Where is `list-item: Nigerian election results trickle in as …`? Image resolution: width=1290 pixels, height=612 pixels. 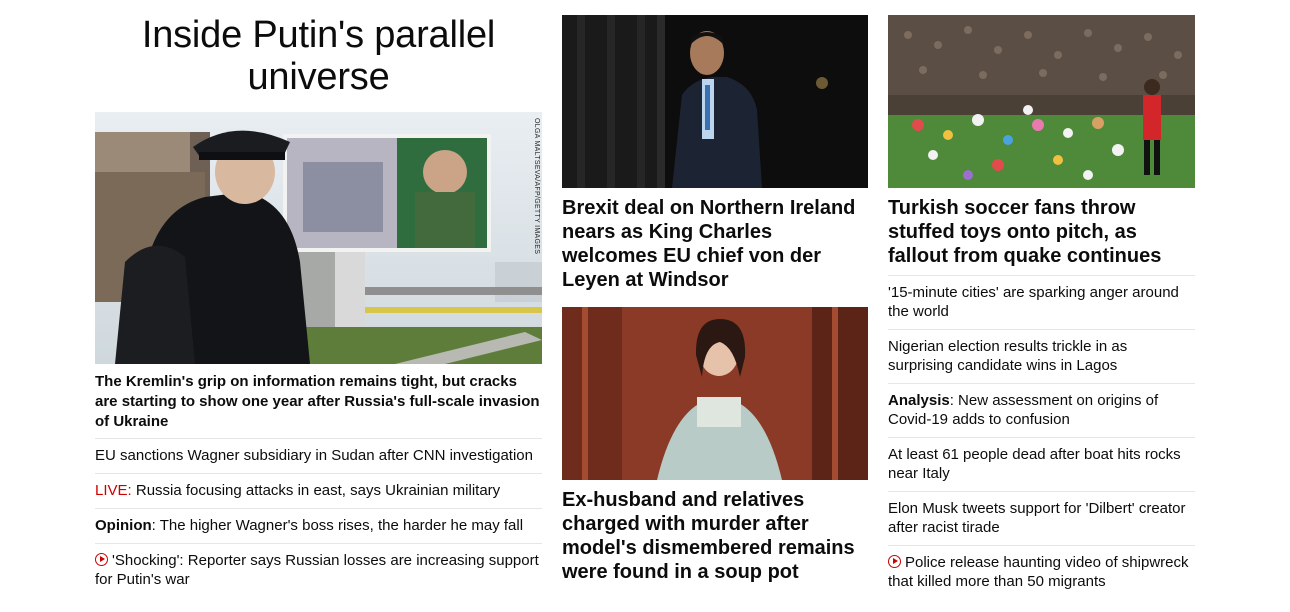
list-item: Nigerian election results trickle in as … is located at coordinates (1041, 356).